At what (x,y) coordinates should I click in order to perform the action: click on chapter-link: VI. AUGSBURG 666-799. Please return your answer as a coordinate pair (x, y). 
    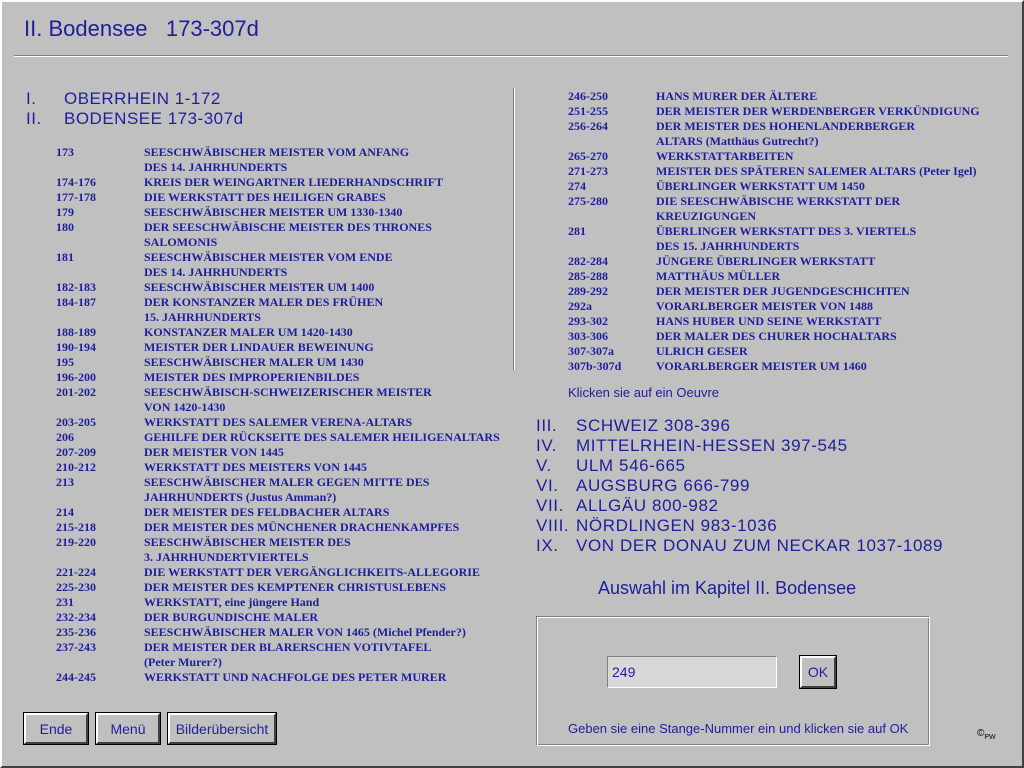
    Looking at the image, I should click on (739, 486).